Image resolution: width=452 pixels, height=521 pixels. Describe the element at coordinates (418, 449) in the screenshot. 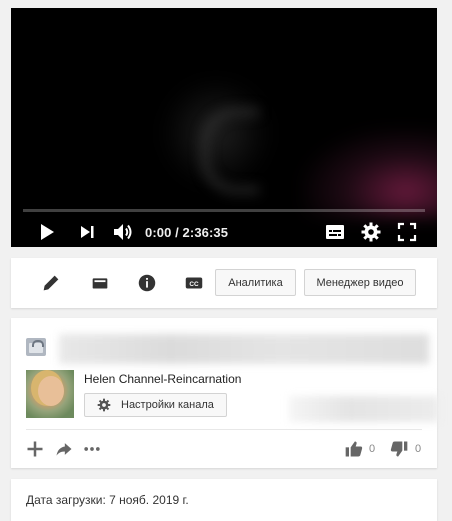

I see `dislike-count: 0` at that location.